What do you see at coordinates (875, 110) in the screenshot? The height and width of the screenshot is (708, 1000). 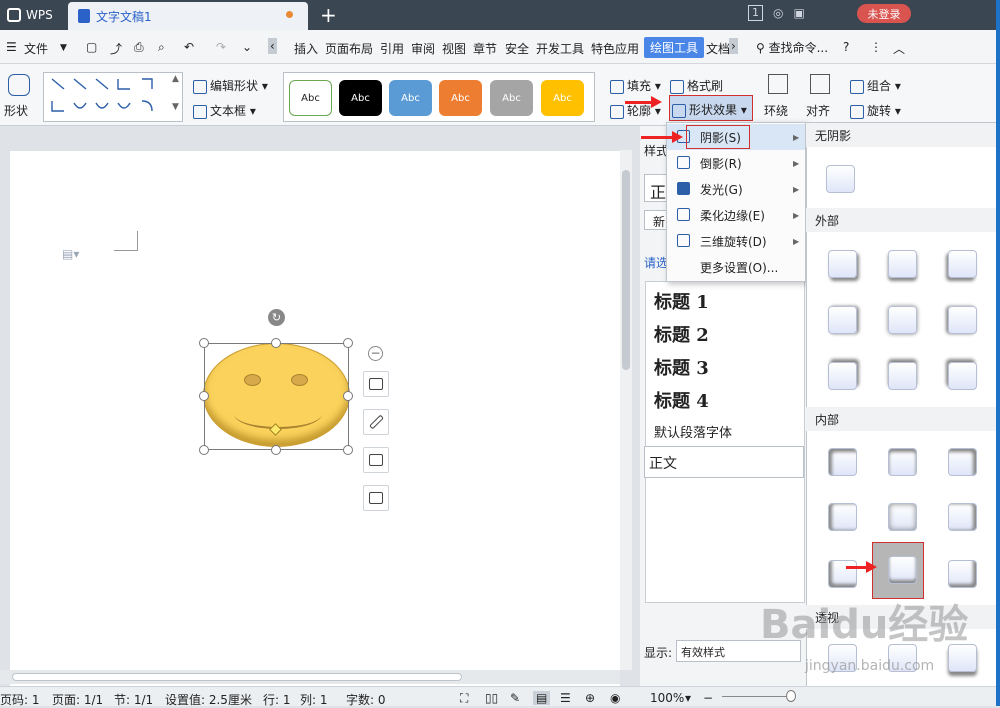 I see `rotate-button: 旋转 ▾` at bounding box center [875, 110].